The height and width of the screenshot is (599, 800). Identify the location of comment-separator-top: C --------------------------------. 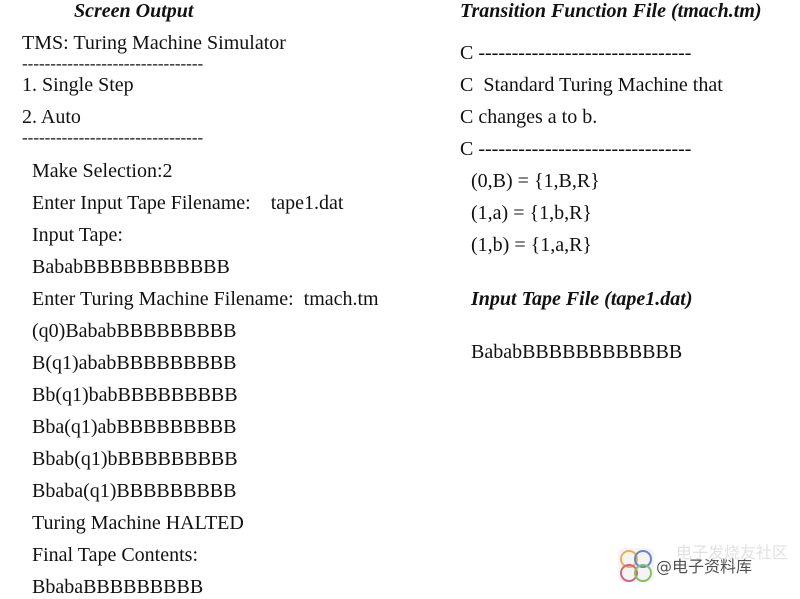
(576, 53).